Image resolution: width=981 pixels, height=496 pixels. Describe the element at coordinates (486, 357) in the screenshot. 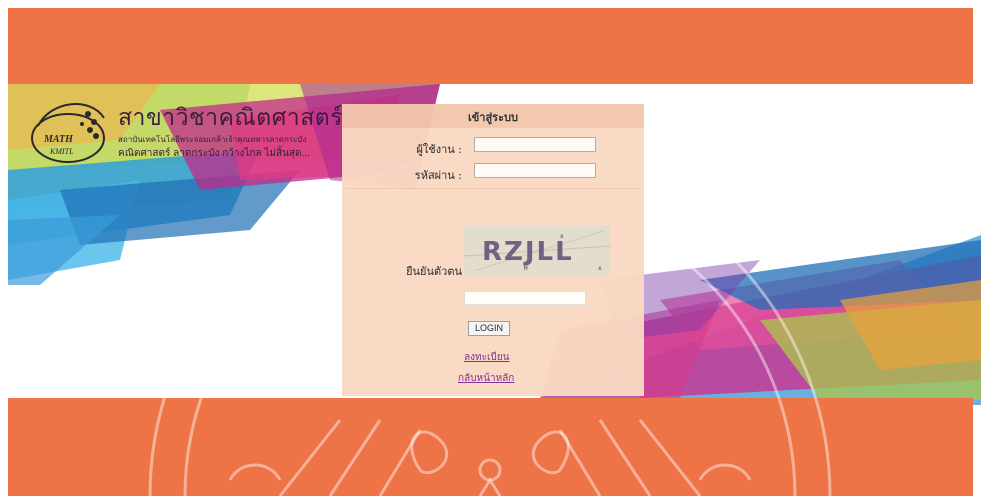

I see `register-link: ลงทะเบียน` at that location.